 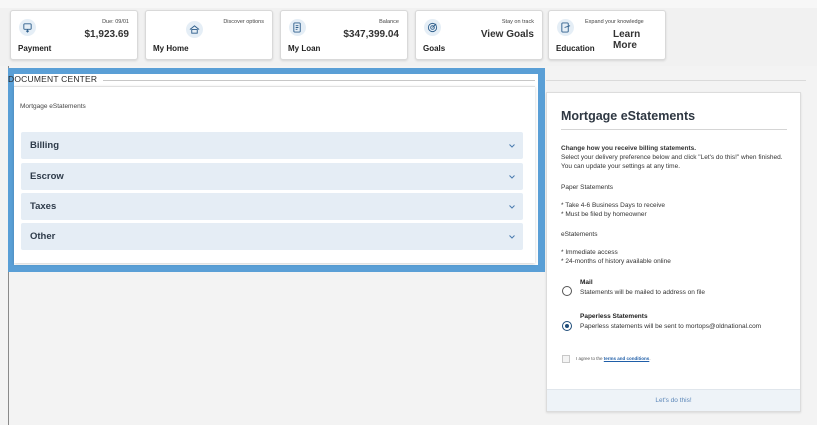 What do you see at coordinates (627, 358) in the screenshot?
I see `terms-link: terms and conditions` at bounding box center [627, 358].